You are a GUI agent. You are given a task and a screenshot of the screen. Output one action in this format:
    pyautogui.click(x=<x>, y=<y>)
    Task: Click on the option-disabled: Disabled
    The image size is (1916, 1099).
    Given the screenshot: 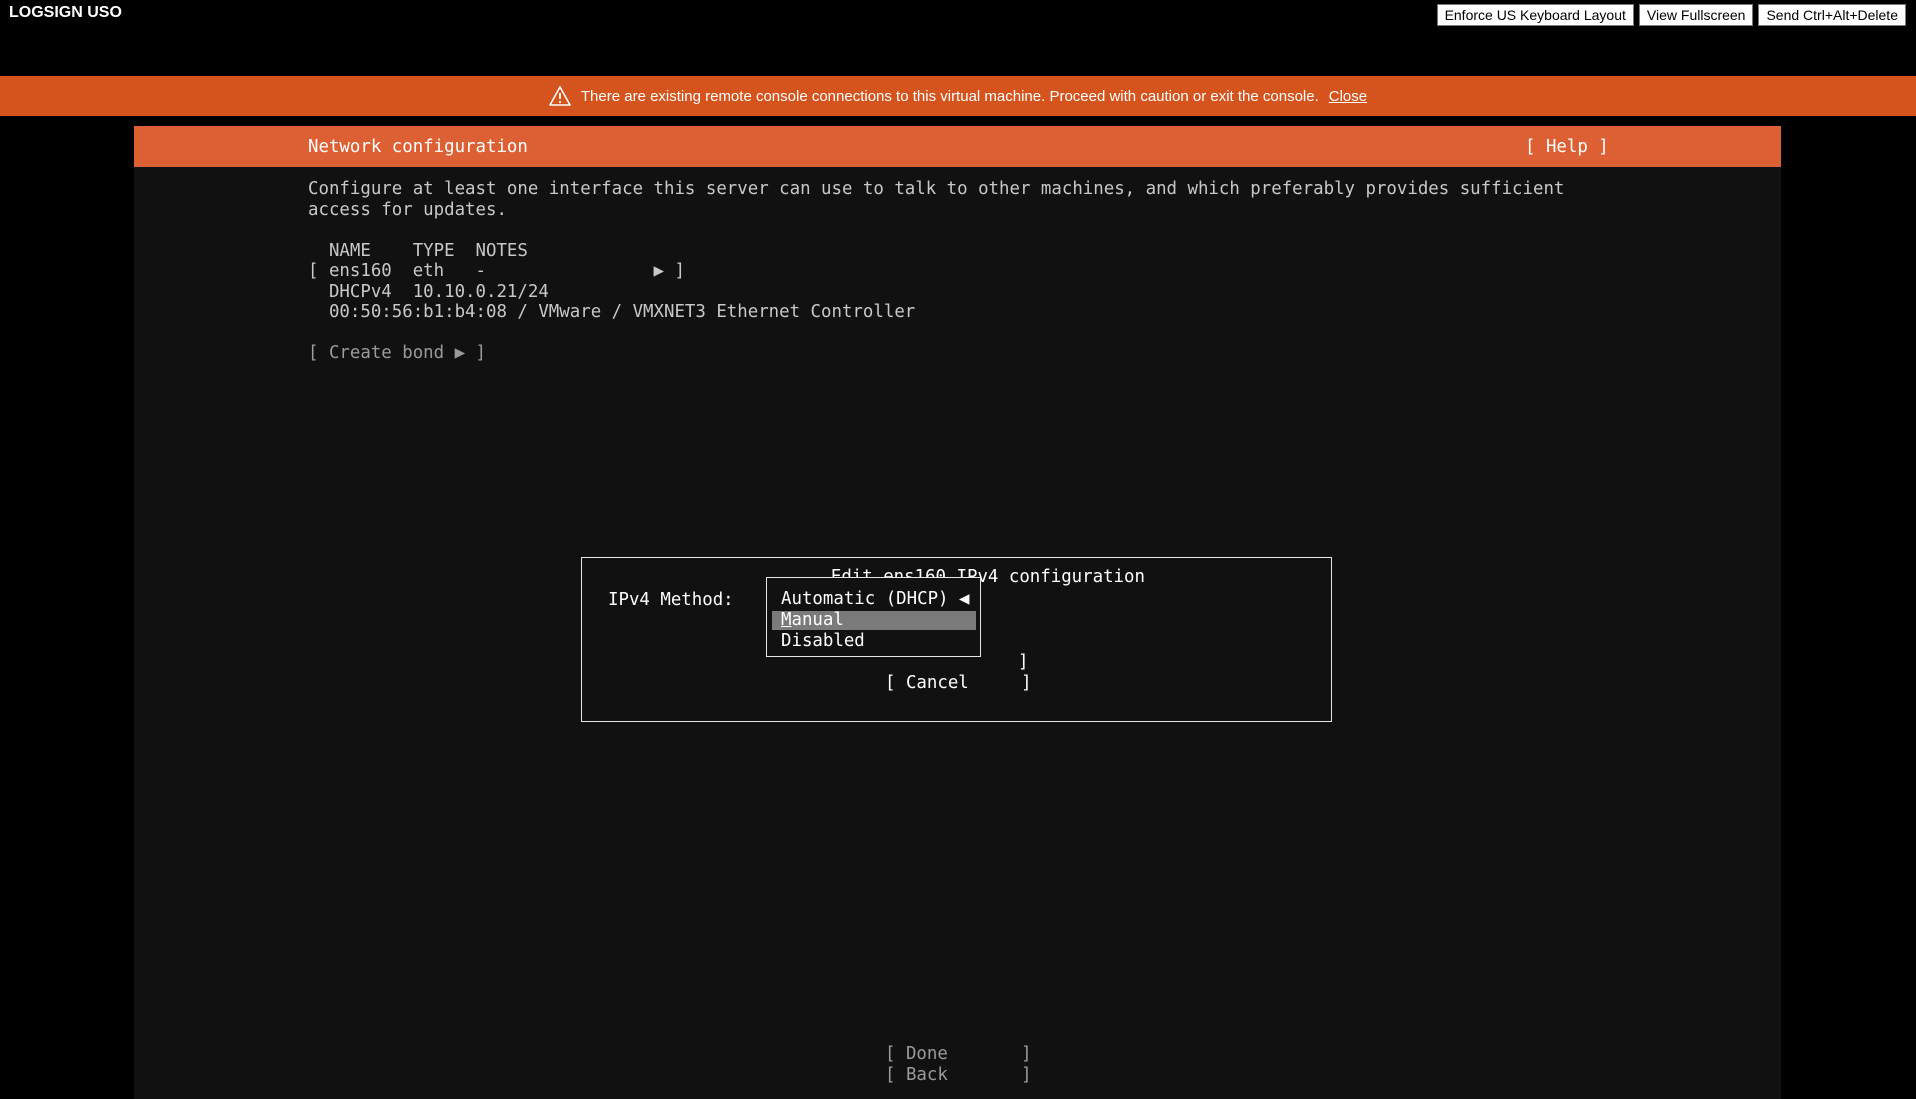 What is the action you would take?
    pyautogui.click(x=823, y=641)
    